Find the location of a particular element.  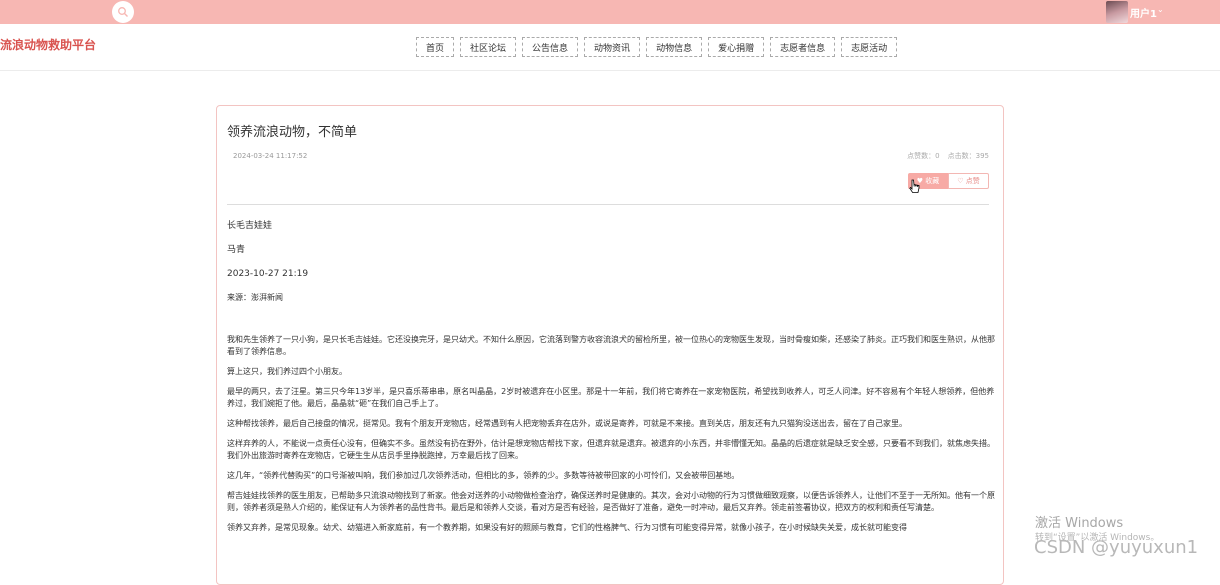

search-icon is located at coordinates (123, 12).